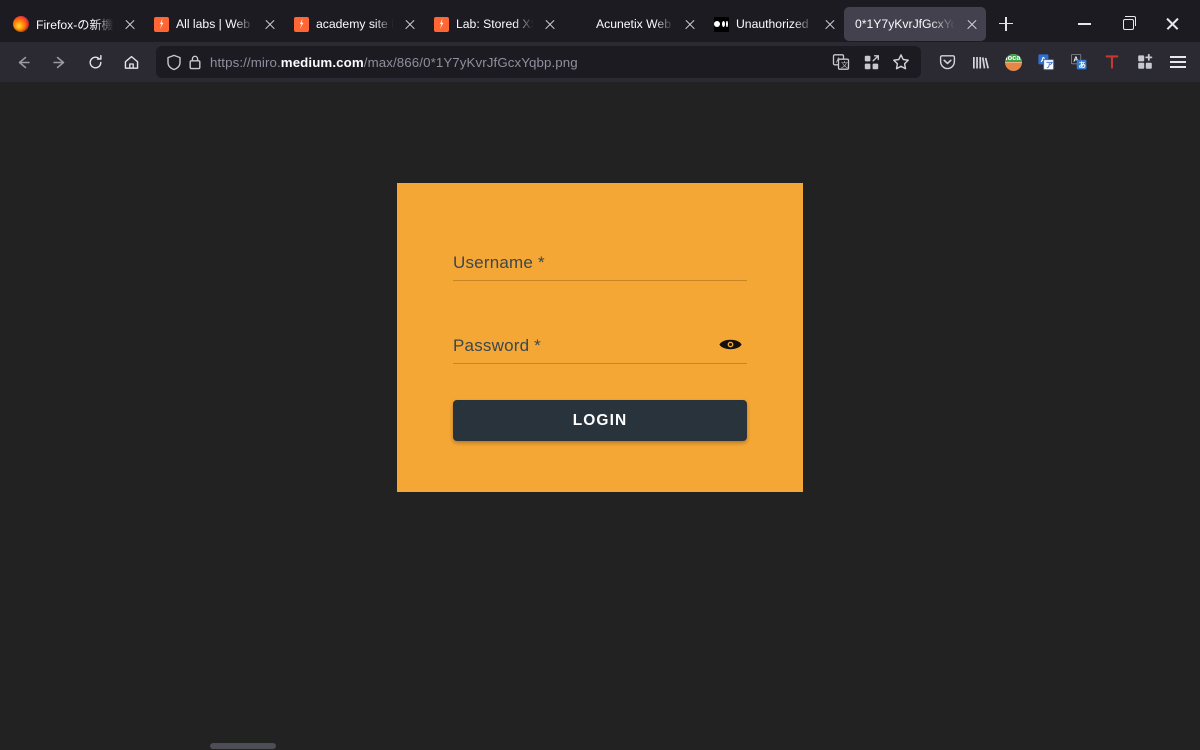 This screenshot has width=1200, height=750. I want to click on tab-title: Unauthorized acc, so click(775, 24).